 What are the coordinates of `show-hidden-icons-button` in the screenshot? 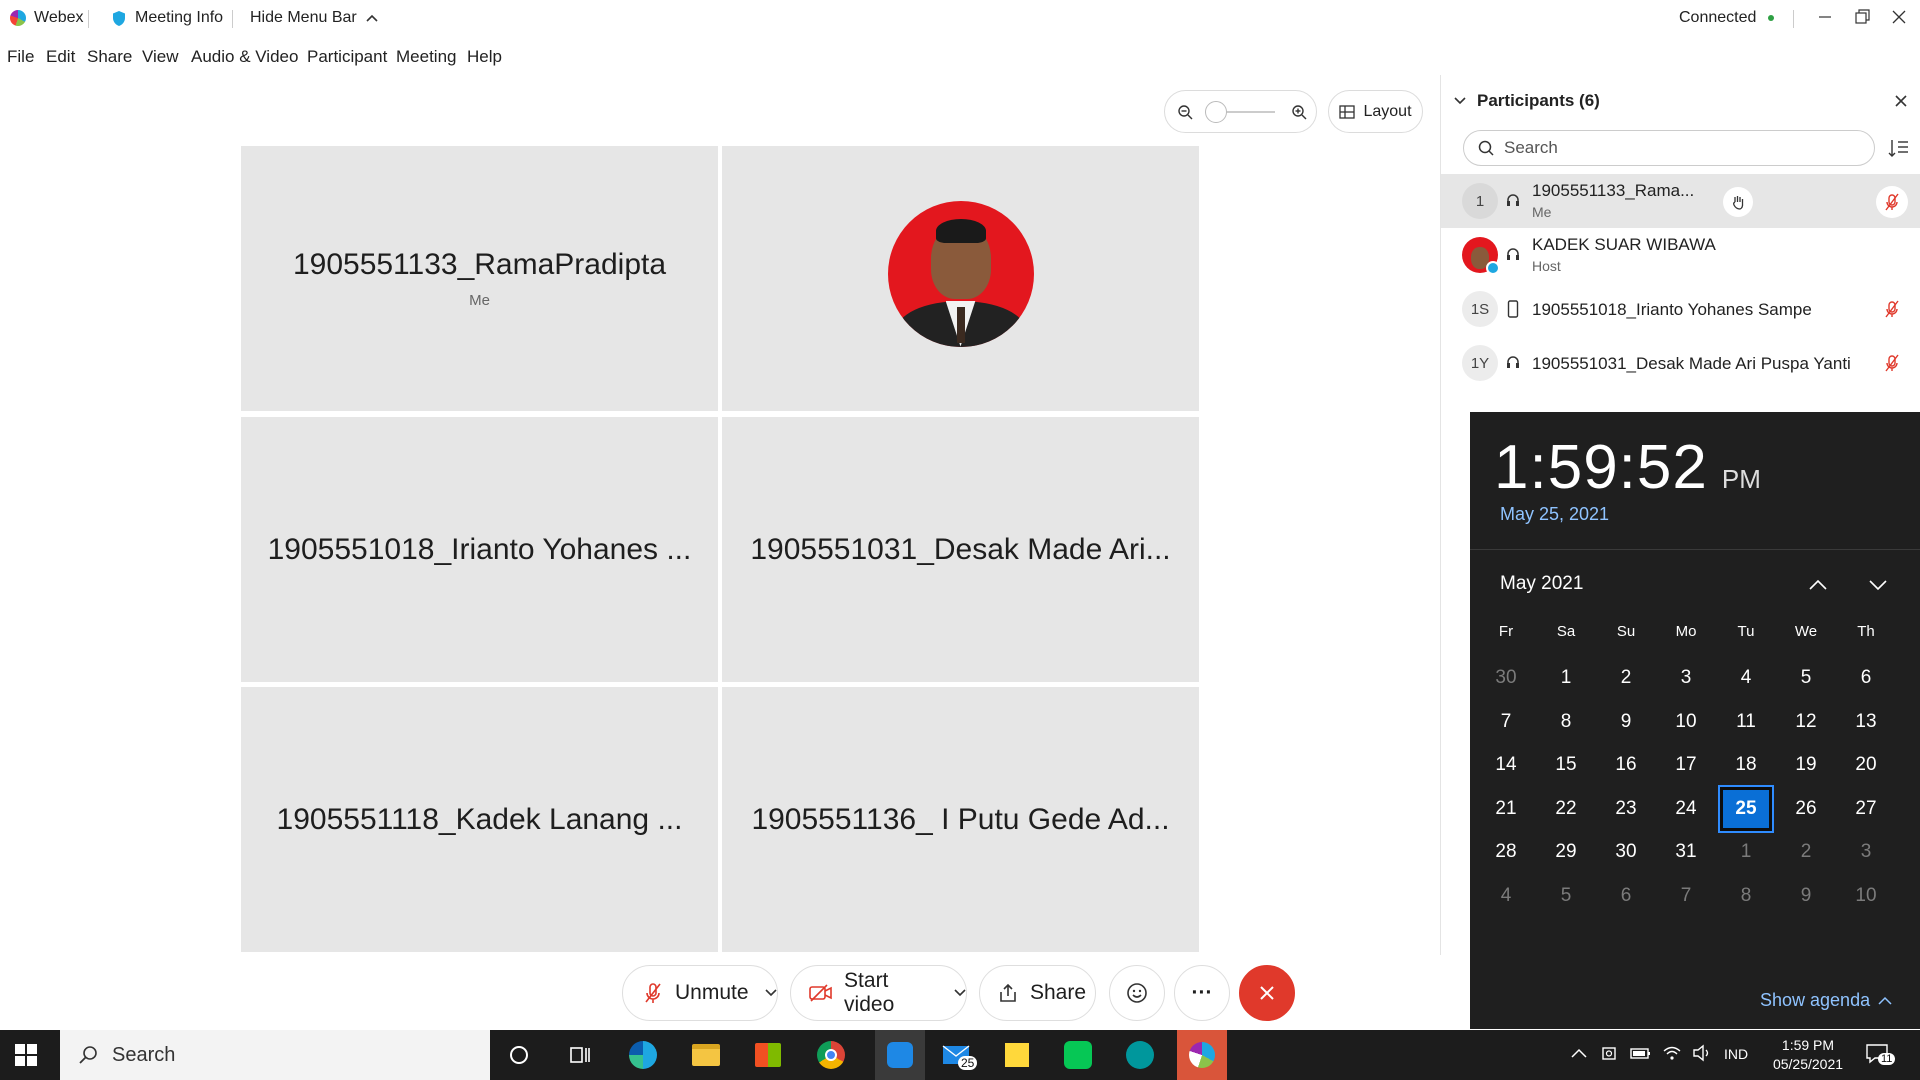 It's located at (1579, 1055).